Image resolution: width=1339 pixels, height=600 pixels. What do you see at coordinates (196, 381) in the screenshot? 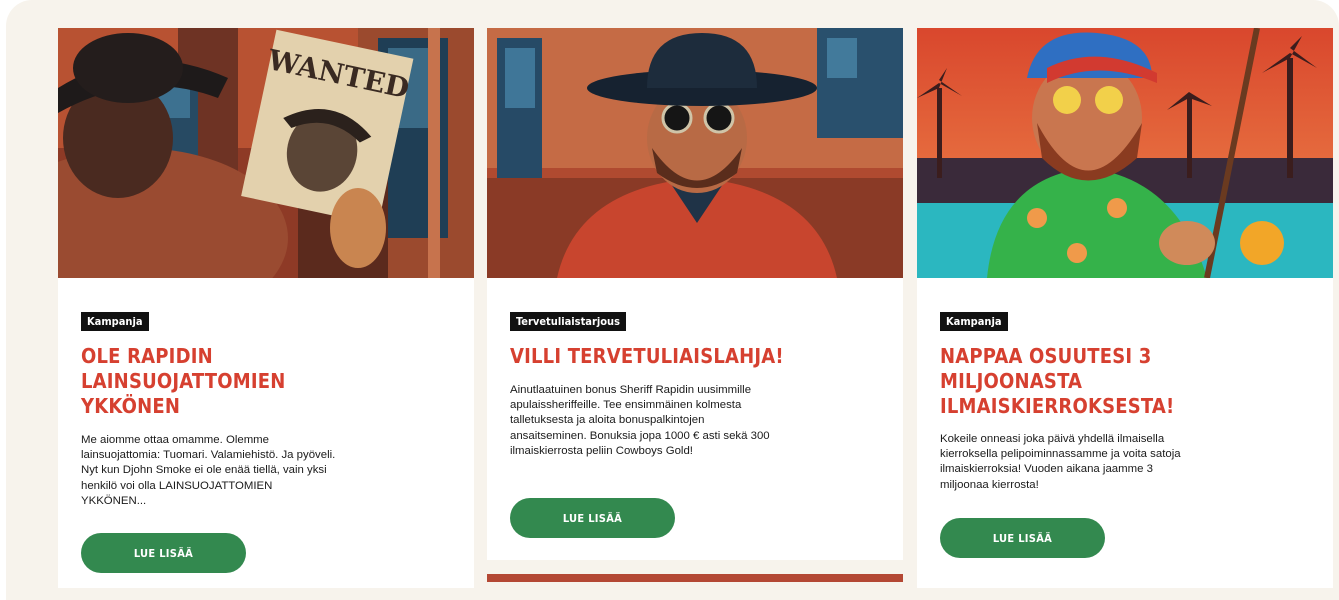
I see `promo-title: OLE RAPIDIN LAINSUOJATTOMIEN YKKÖNEN` at bounding box center [196, 381].